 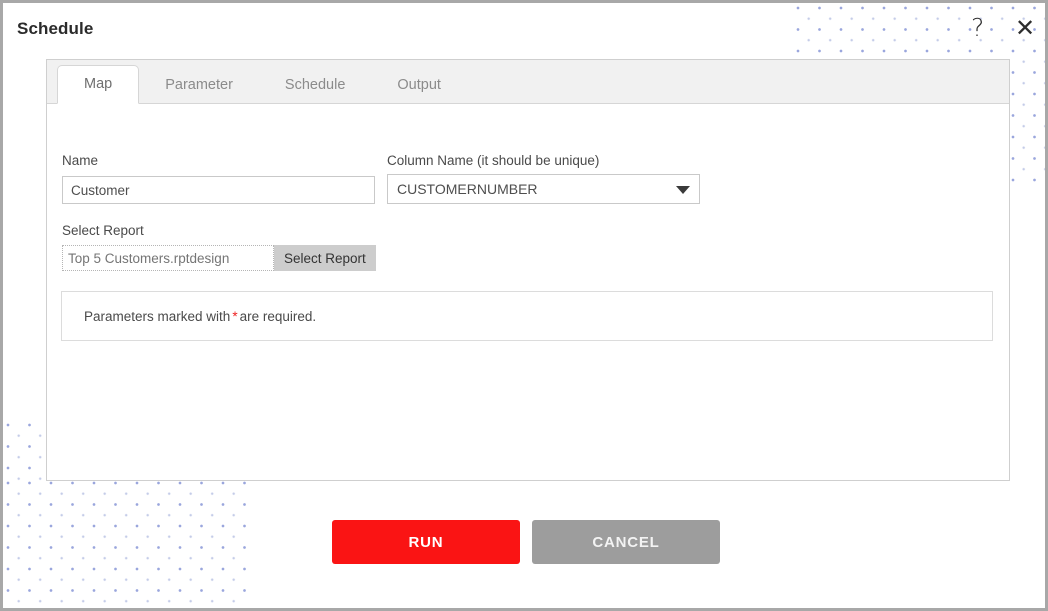 What do you see at coordinates (157, 316) in the screenshot?
I see `notice-prefix: Parameters marked with` at bounding box center [157, 316].